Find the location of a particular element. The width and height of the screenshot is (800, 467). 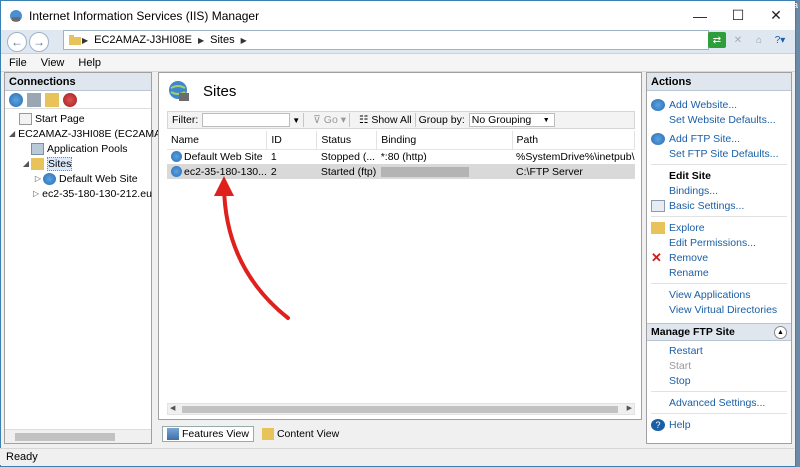

group-by-label: Group by: is located at coordinates (441, 120).